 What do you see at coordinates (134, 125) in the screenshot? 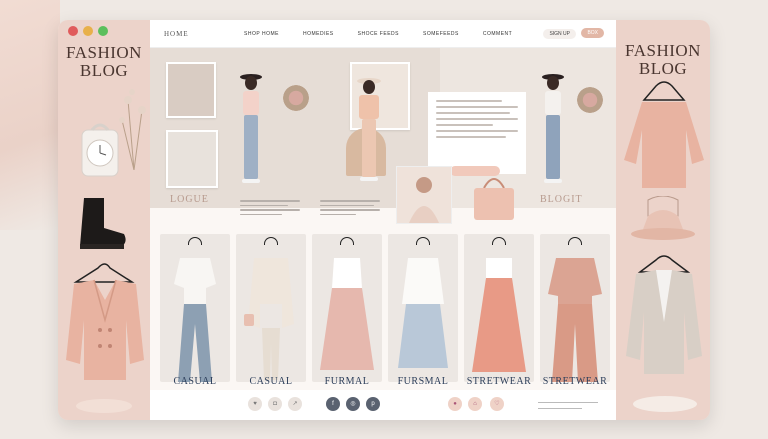
I see `dried-flowers-icon` at bounding box center [134, 125].